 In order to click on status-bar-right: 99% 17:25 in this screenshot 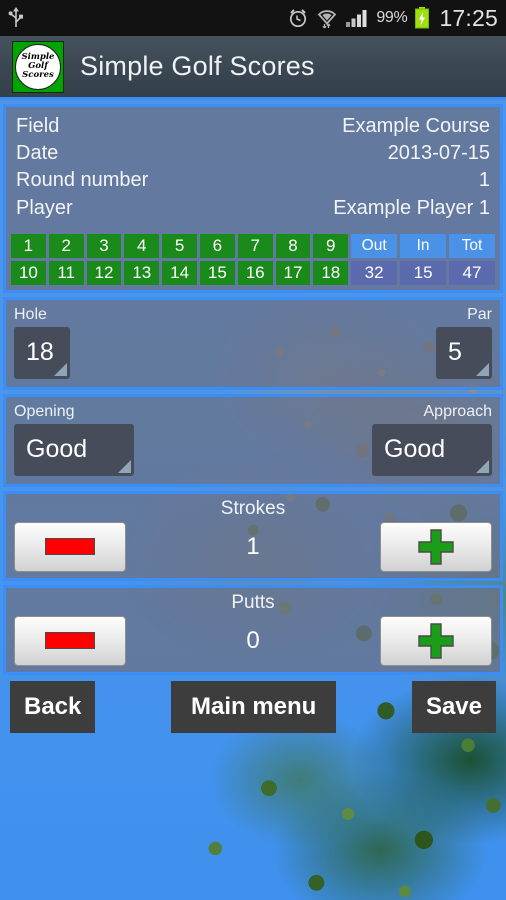, I will do `click(392, 18)`.